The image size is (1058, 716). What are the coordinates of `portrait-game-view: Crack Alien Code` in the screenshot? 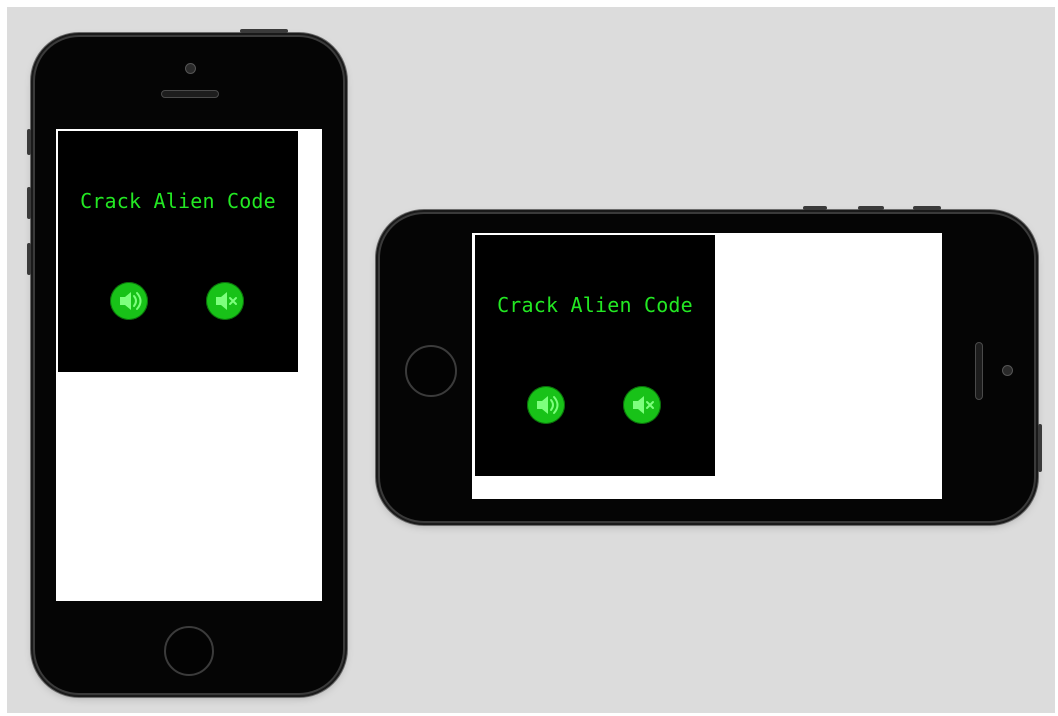 It's located at (178, 251).